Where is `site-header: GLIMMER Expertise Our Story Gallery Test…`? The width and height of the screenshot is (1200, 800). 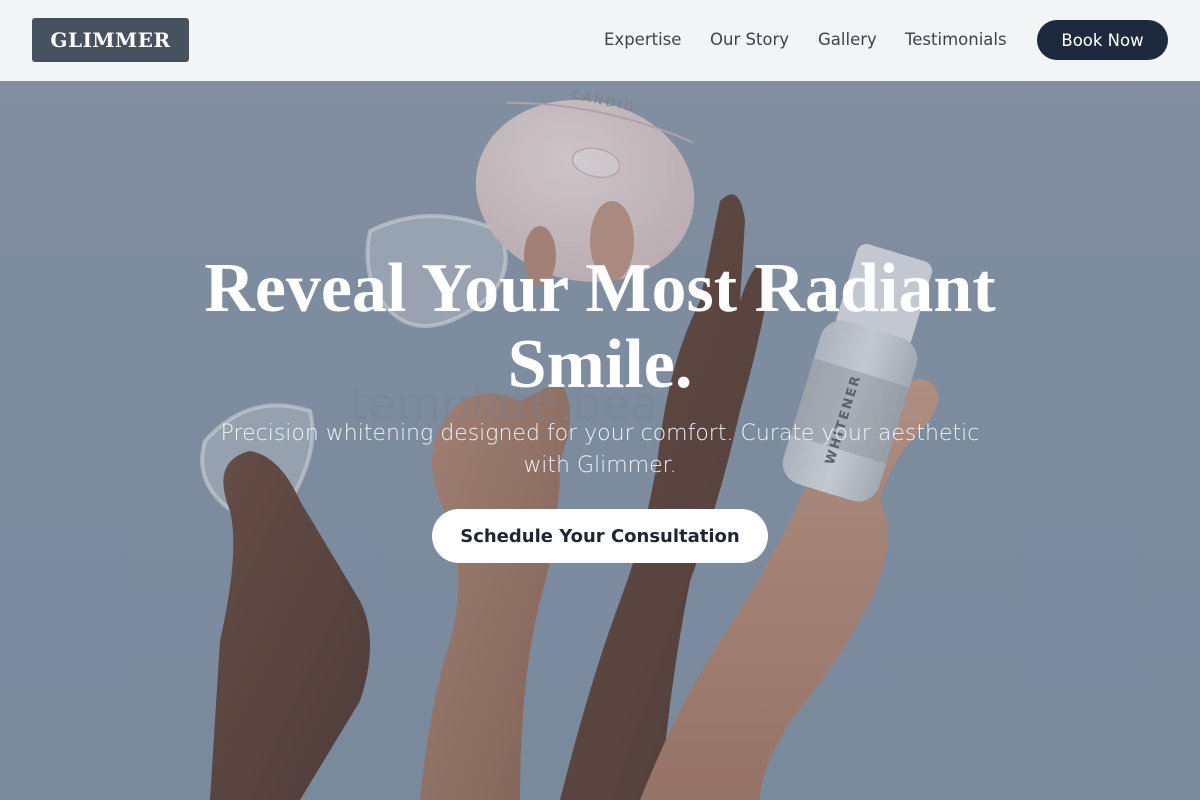
site-header: GLIMMER Expertise Our Story Gallery Test… is located at coordinates (600, 40).